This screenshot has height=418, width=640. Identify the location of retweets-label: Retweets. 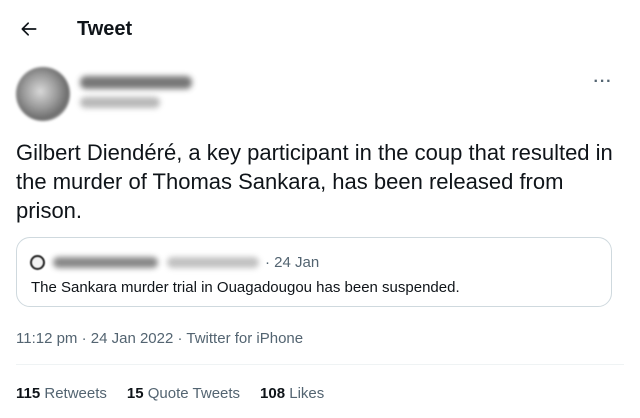
(75, 393).